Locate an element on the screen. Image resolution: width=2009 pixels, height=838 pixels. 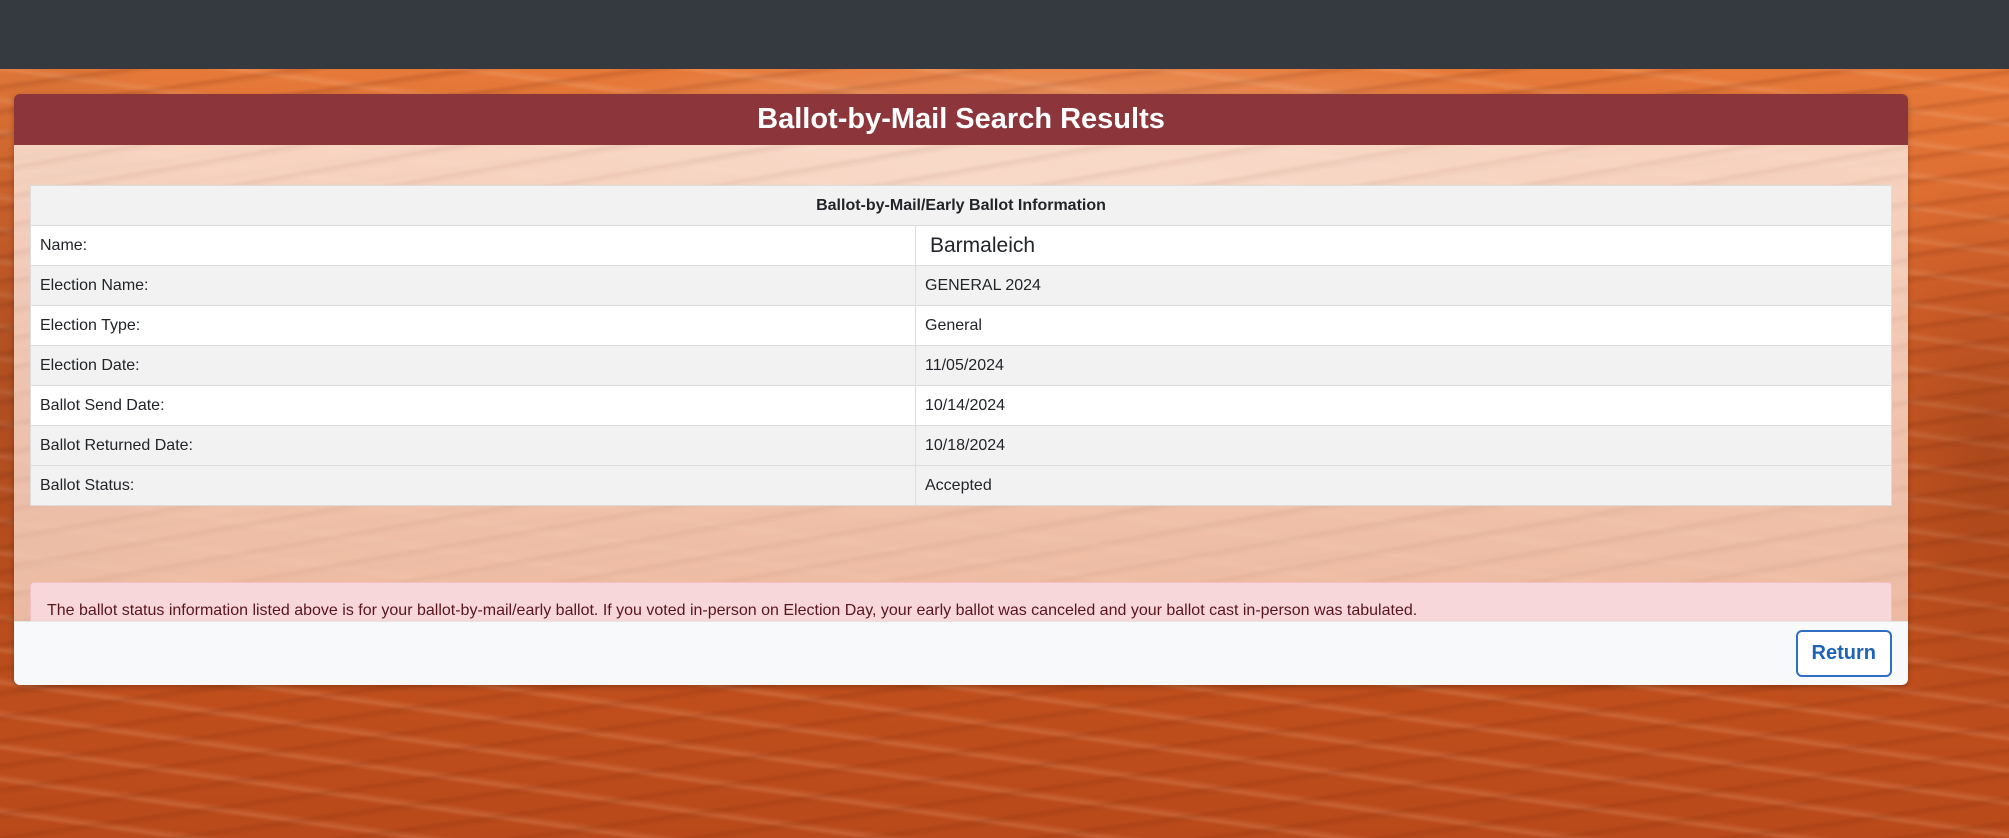
table-row: Ballot Status: Accepted is located at coordinates (961, 485).